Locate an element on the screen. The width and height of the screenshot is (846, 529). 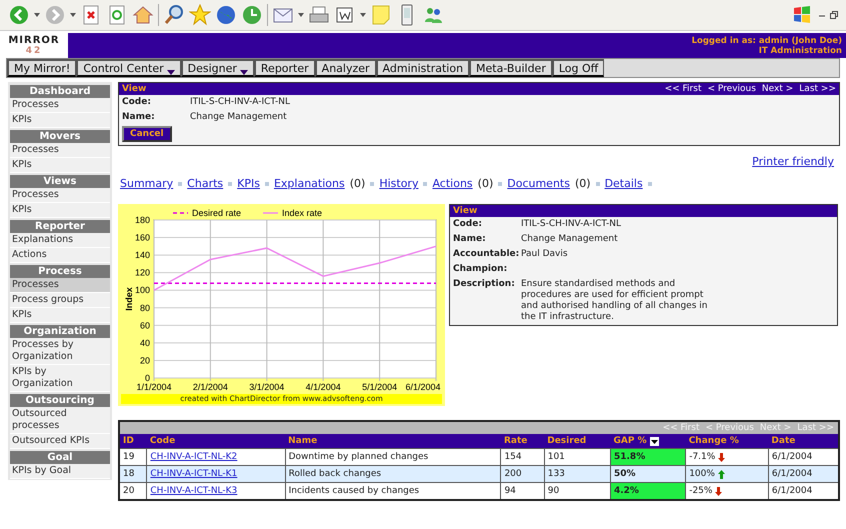
axis-title: Index is located at coordinates (129, 299).